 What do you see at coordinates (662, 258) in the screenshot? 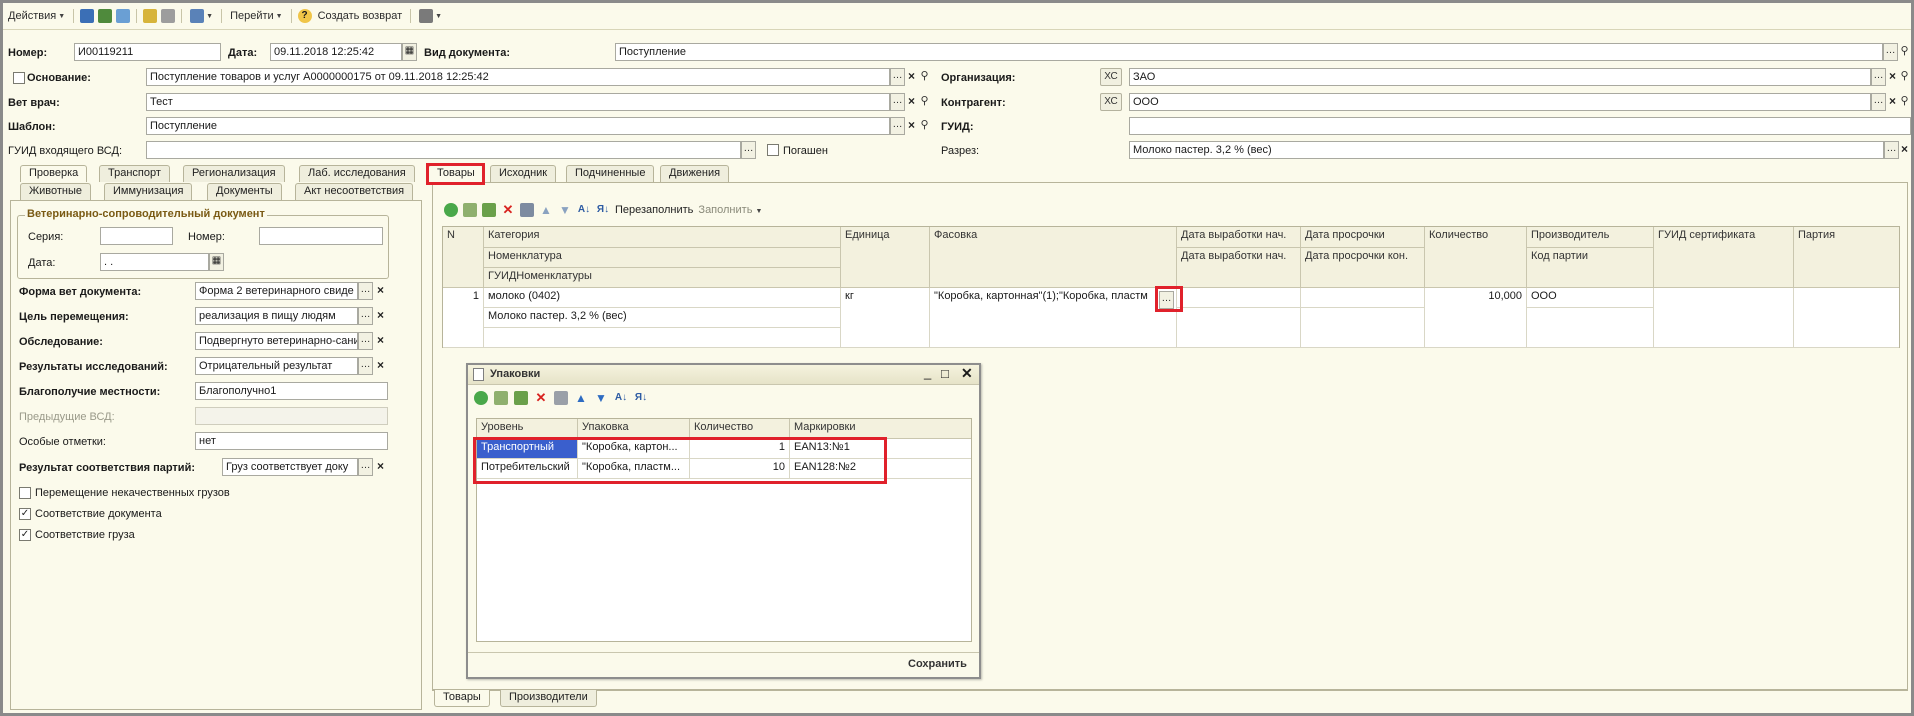
I see `col-nomenclature-header: Номенклатура` at bounding box center [662, 258].